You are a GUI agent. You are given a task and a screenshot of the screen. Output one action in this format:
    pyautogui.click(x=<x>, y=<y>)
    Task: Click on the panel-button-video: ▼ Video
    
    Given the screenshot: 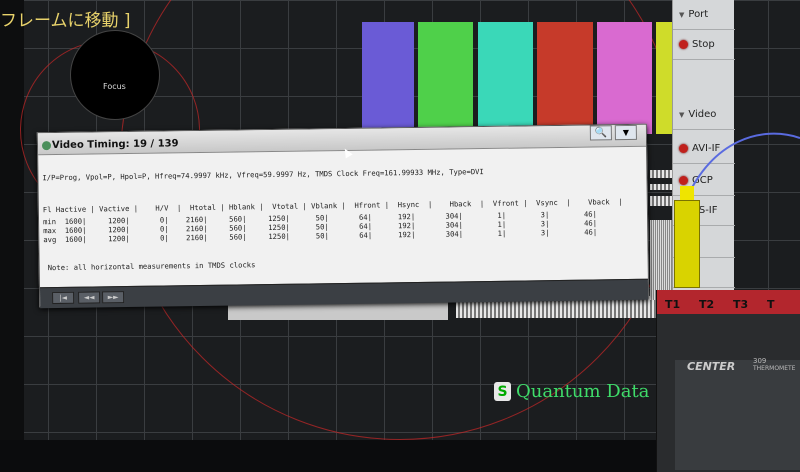 What is the action you would take?
    pyautogui.click(x=704, y=115)
    